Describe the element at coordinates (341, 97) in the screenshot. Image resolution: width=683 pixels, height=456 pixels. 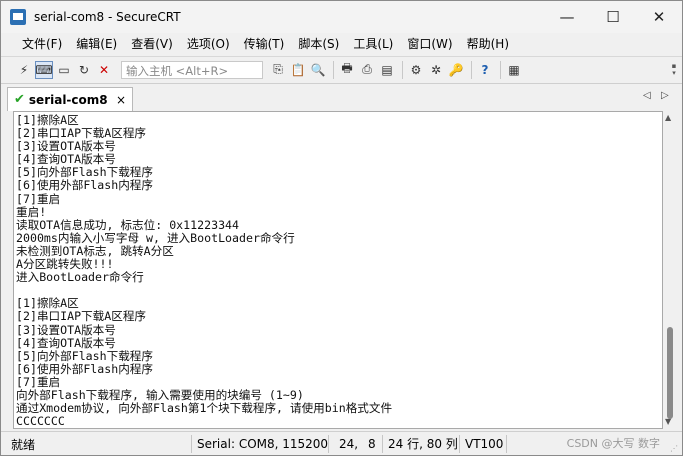
I see `tab-bar: ✔ serial-com8 × ◁ ▷` at that location.